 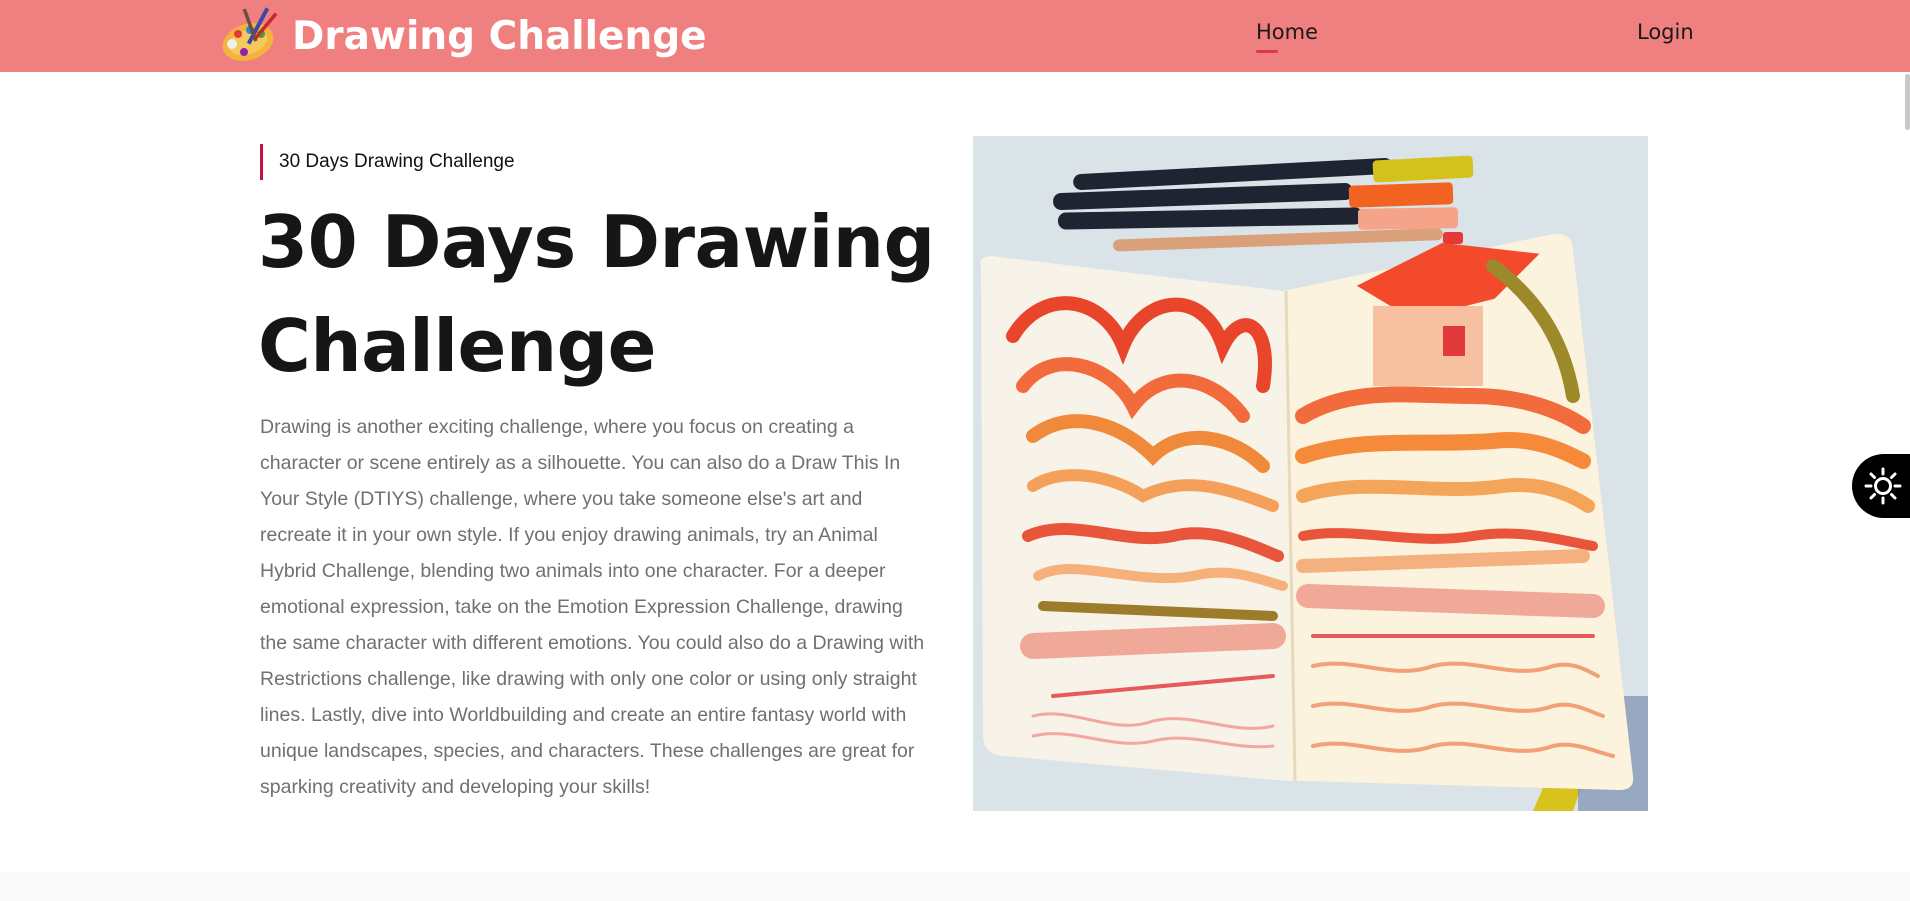 I want to click on section-eyebrow: 30 Days Drawing Challenge, so click(x=387, y=162).